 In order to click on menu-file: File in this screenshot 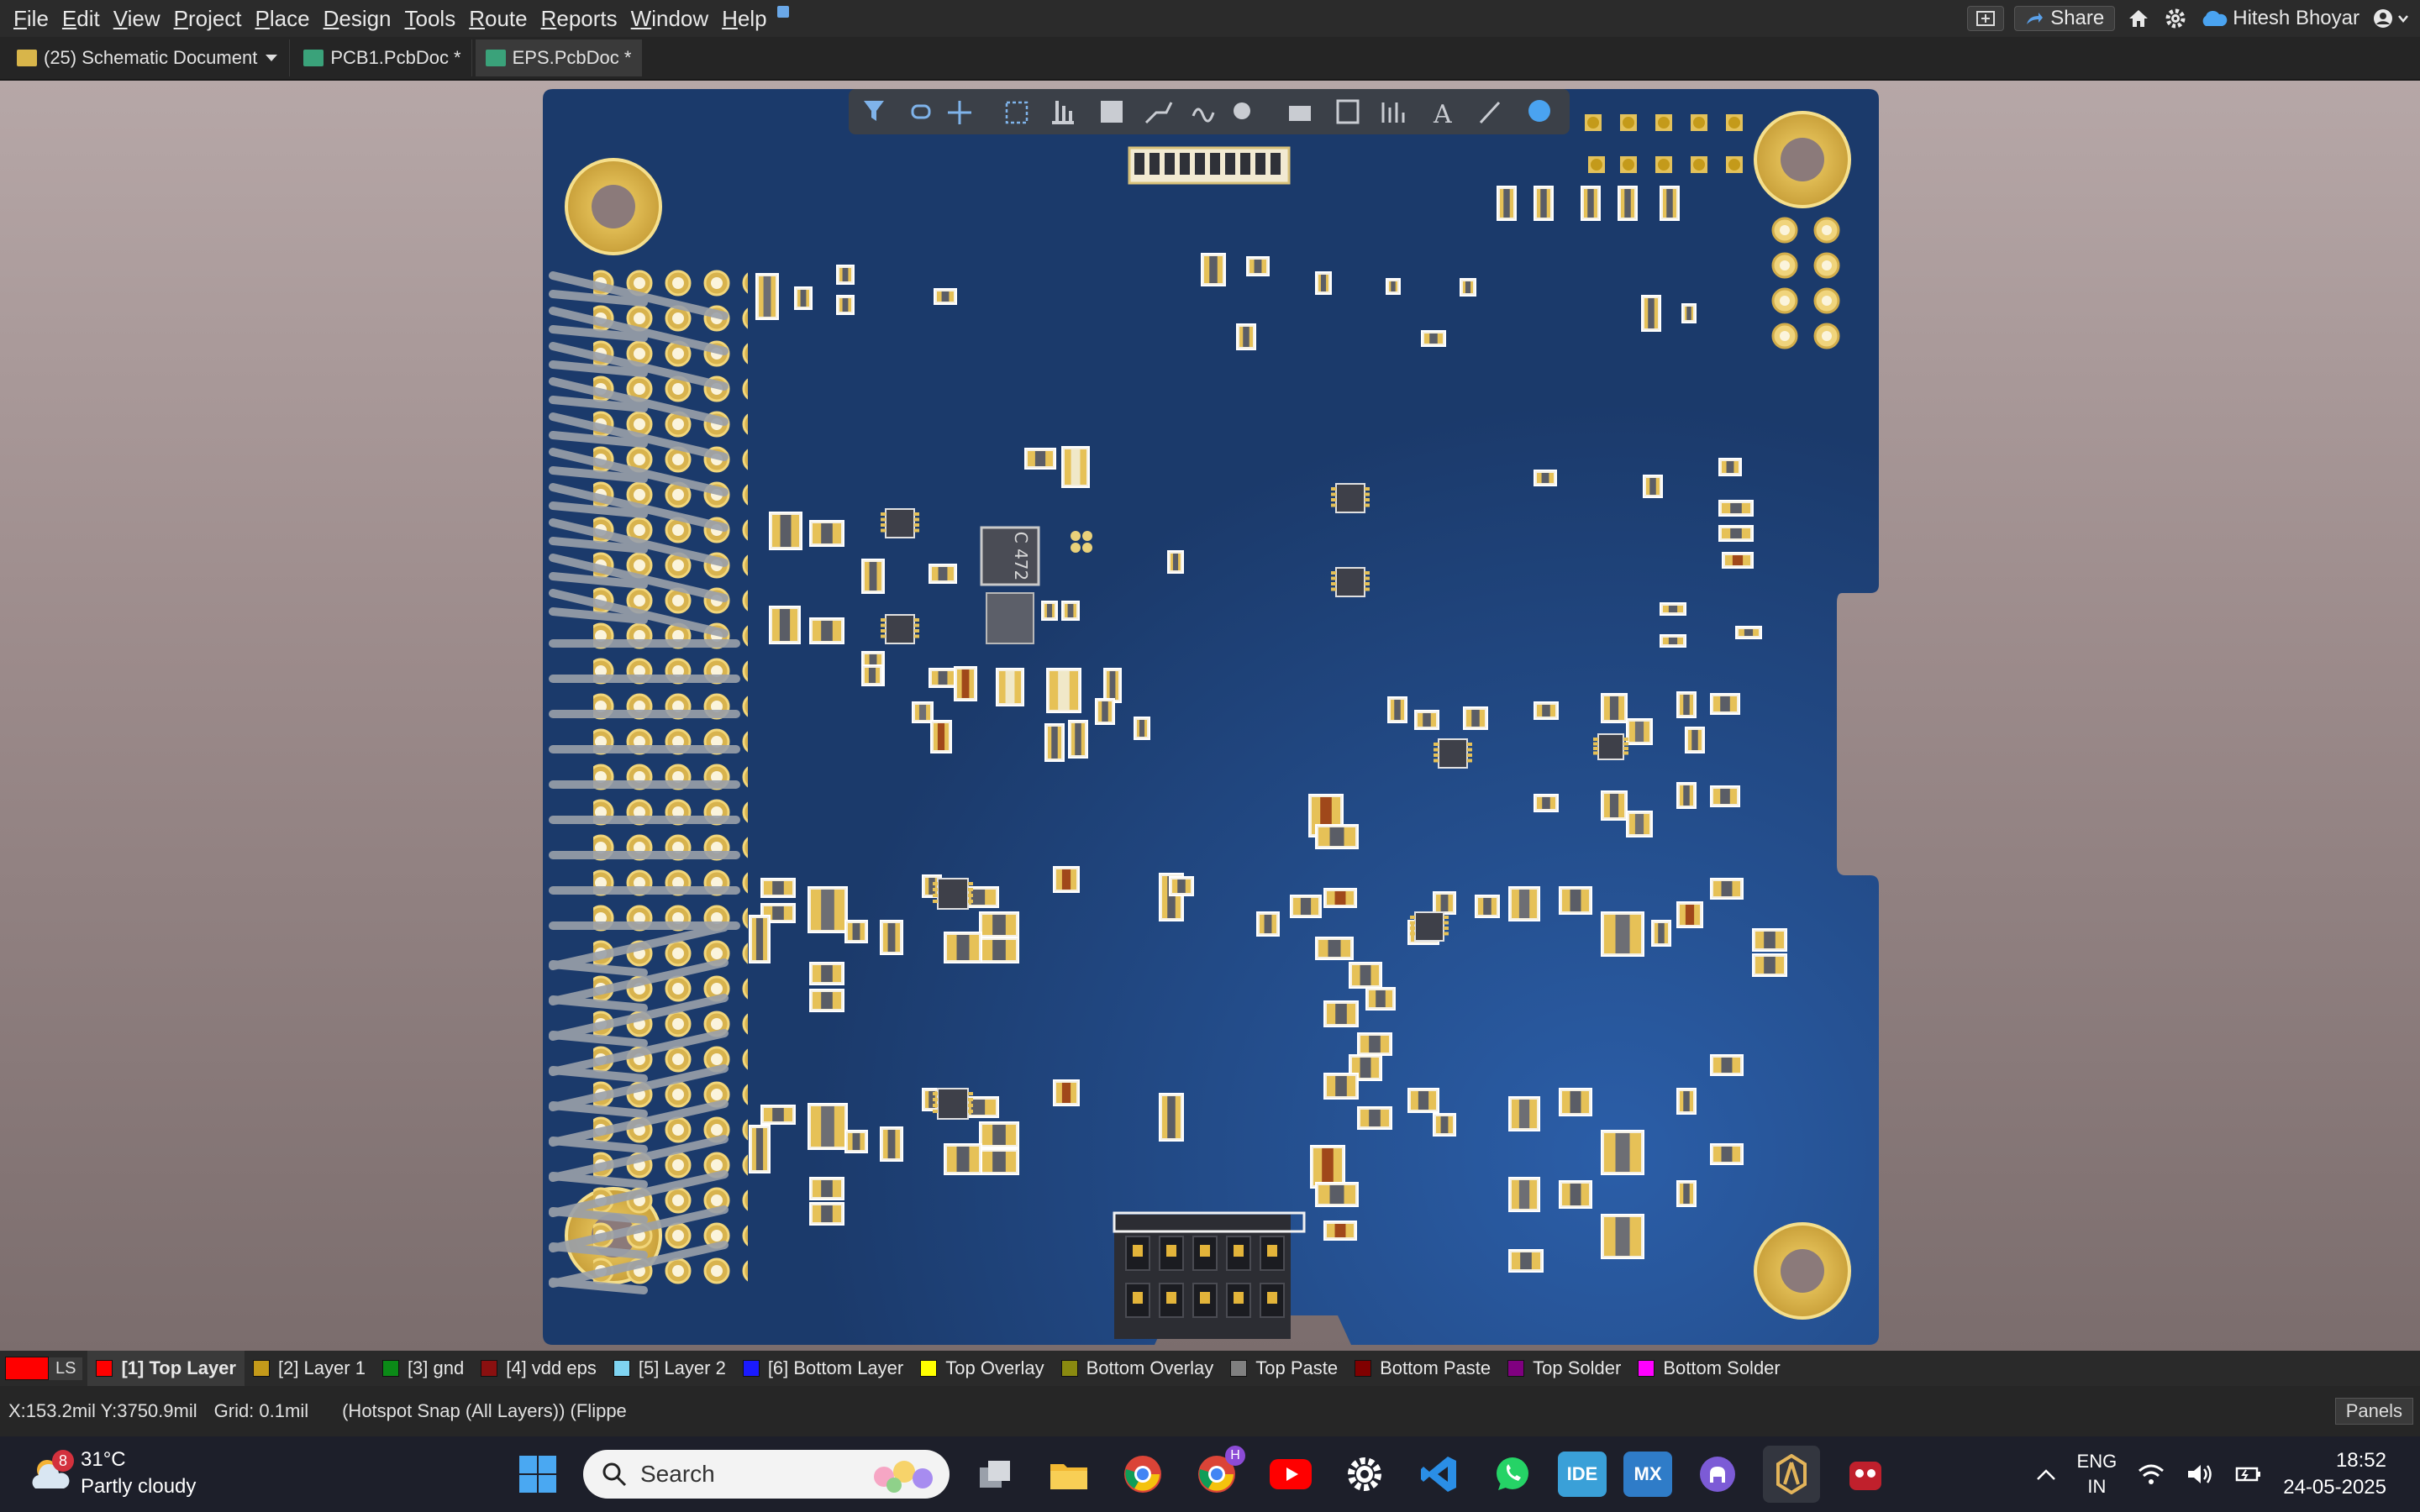, I will do `click(31, 18)`.